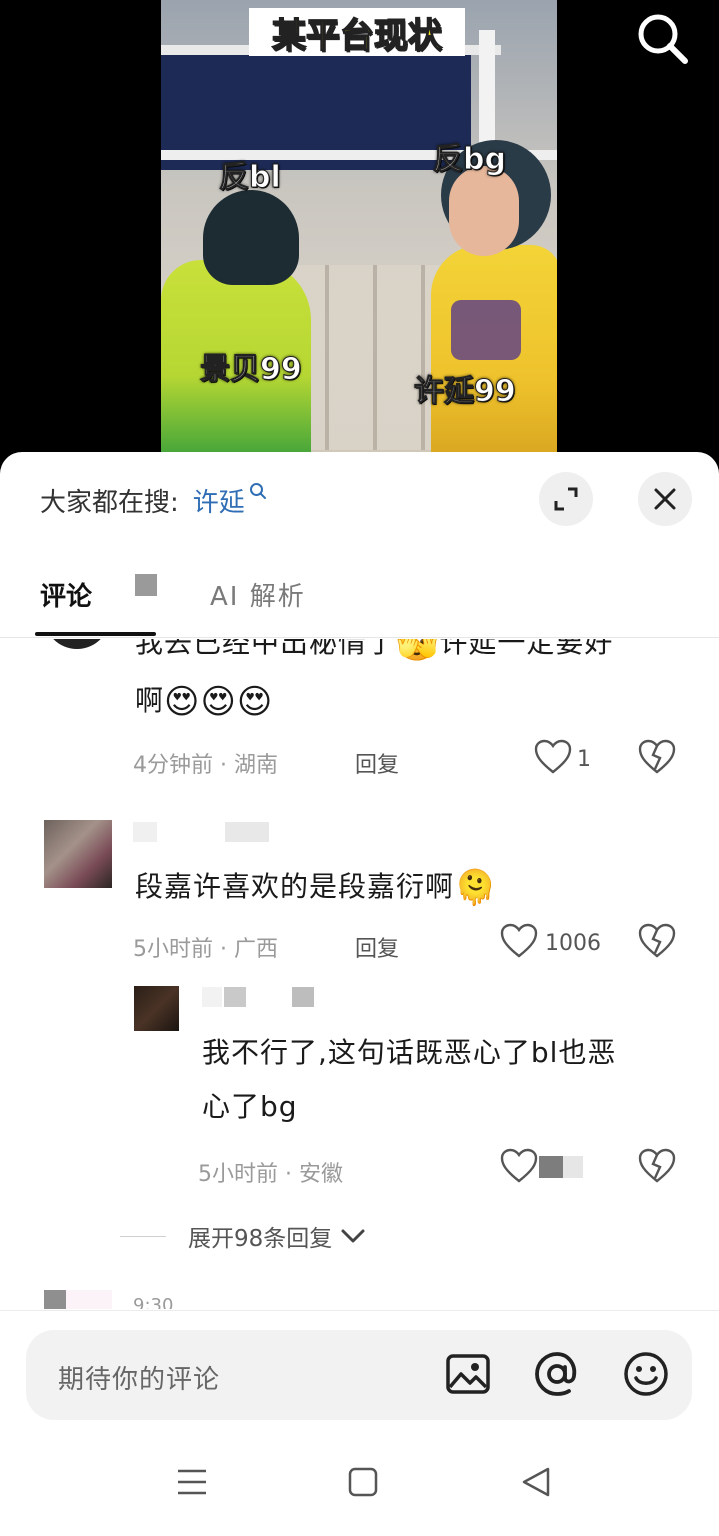 The image size is (719, 1536). I want to click on comment-meta: 4分钟前 · 湖南, so click(205, 765).